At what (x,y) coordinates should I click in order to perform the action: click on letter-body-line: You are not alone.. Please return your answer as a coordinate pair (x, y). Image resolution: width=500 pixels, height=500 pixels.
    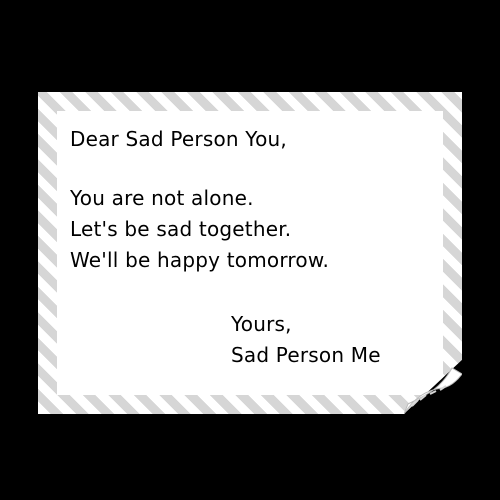
    Looking at the image, I should click on (162, 198).